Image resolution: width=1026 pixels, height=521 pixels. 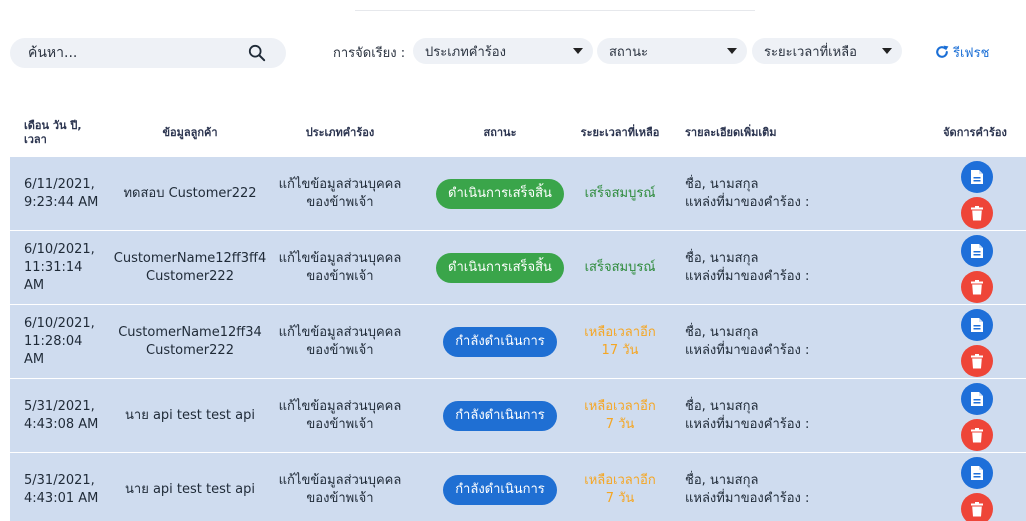 What do you see at coordinates (961, 52) in the screenshot?
I see `refresh-button: รีเฟรช` at bounding box center [961, 52].